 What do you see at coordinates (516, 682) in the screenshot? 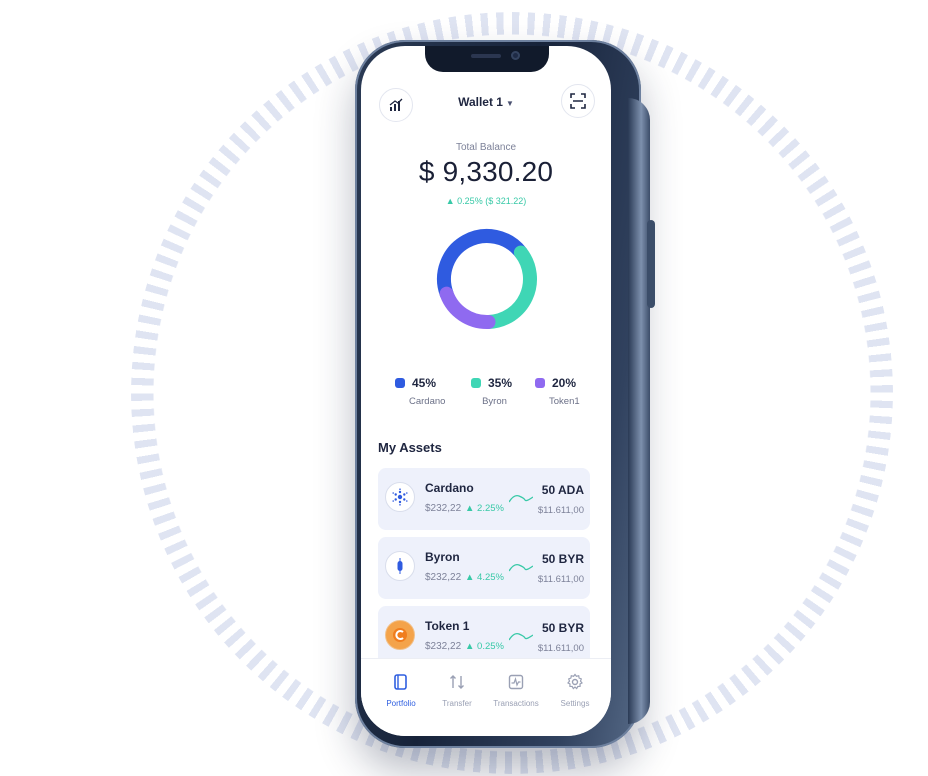
I see `transactions-icon` at bounding box center [516, 682].